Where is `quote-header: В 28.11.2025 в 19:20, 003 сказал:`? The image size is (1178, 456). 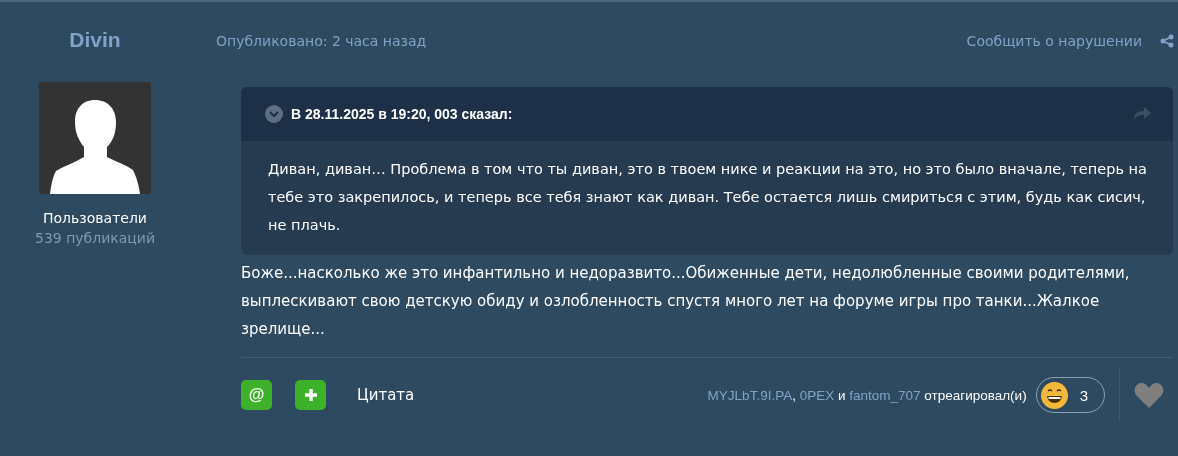
quote-header: В 28.11.2025 в 19:20, 003 сказал: is located at coordinates (402, 114).